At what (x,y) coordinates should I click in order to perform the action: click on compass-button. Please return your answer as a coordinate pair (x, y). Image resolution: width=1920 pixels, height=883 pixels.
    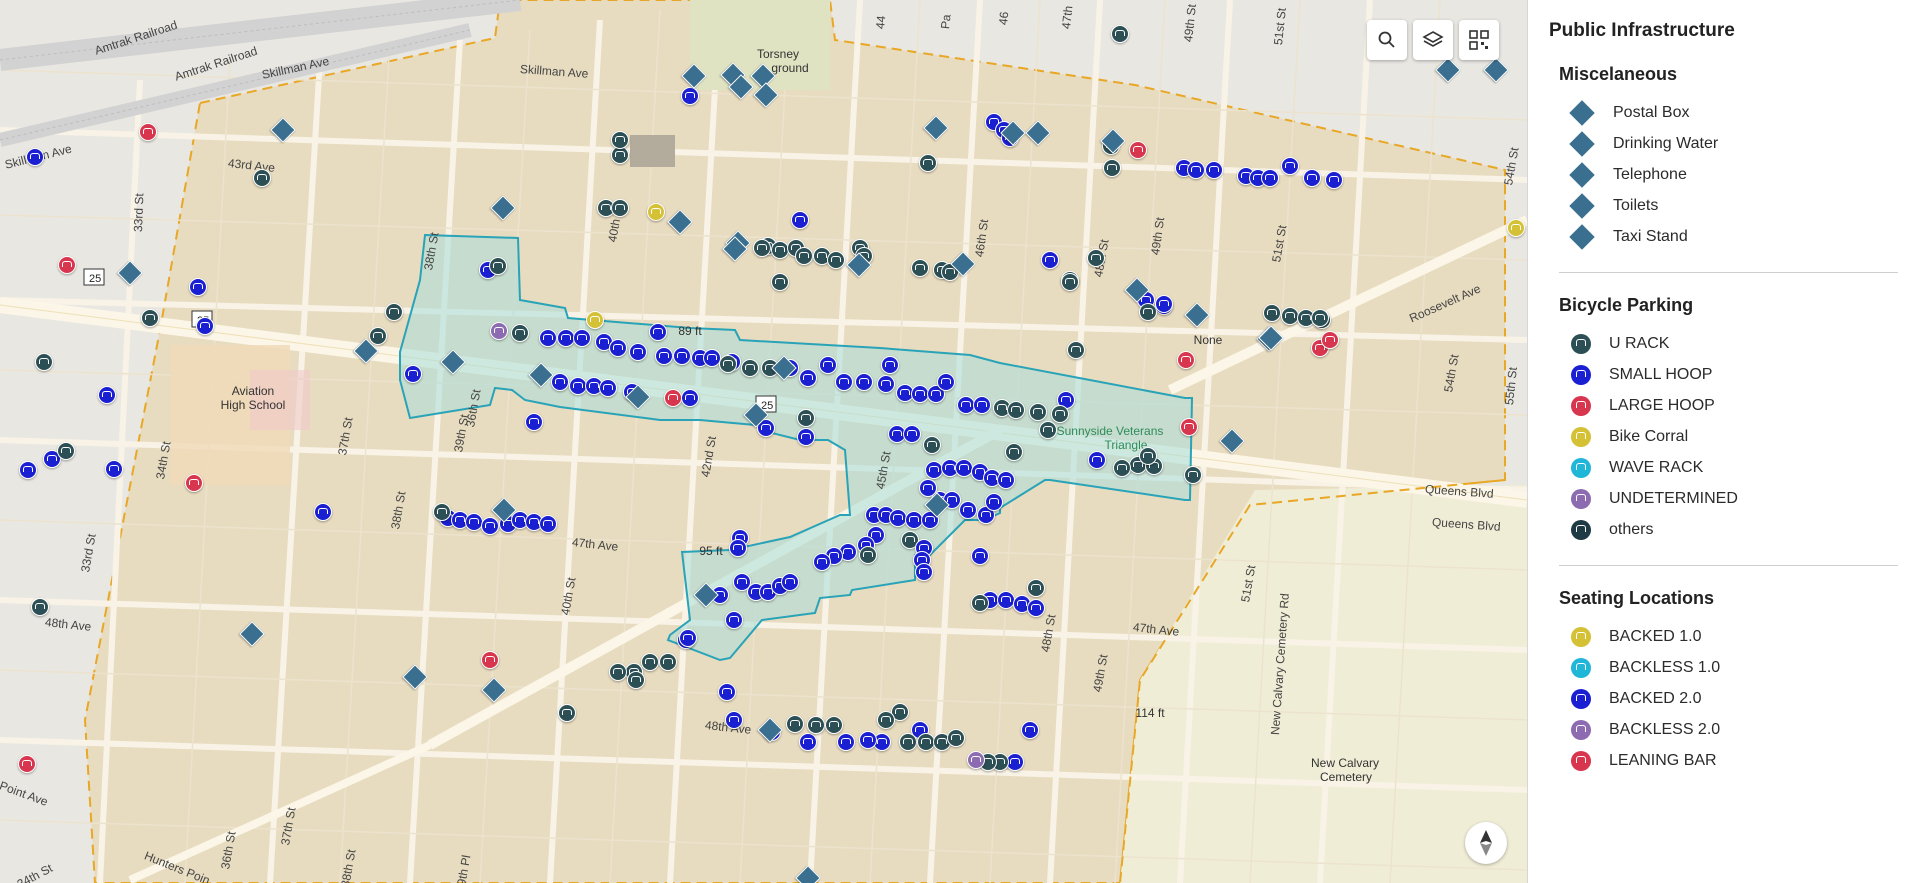
    Looking at the image, I should click on (1486, 843).